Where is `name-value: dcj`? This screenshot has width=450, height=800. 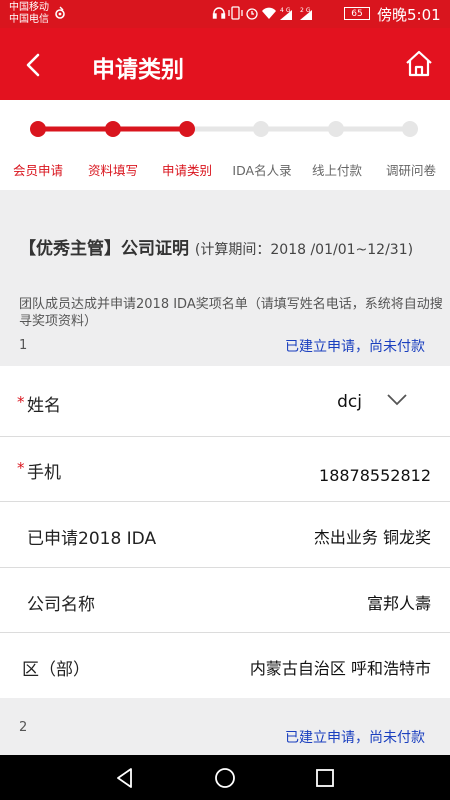 name-value: dcj is located at coordinates (349, 402).